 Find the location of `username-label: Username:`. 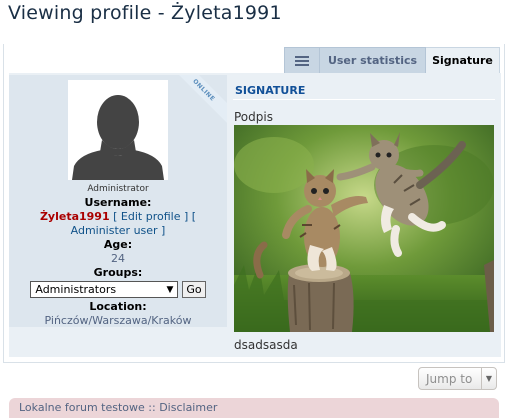

username-label: Username: is located at coordinates (118, 202).